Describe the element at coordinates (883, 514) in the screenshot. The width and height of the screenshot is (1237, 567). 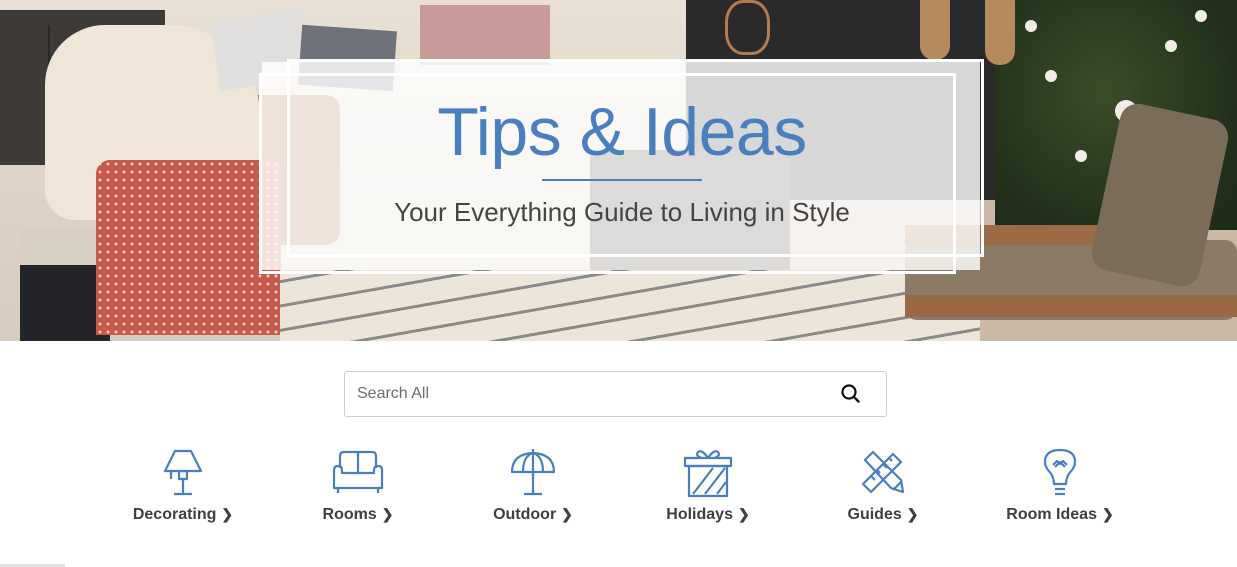
I see `category-label: Guides ❯` at that location.